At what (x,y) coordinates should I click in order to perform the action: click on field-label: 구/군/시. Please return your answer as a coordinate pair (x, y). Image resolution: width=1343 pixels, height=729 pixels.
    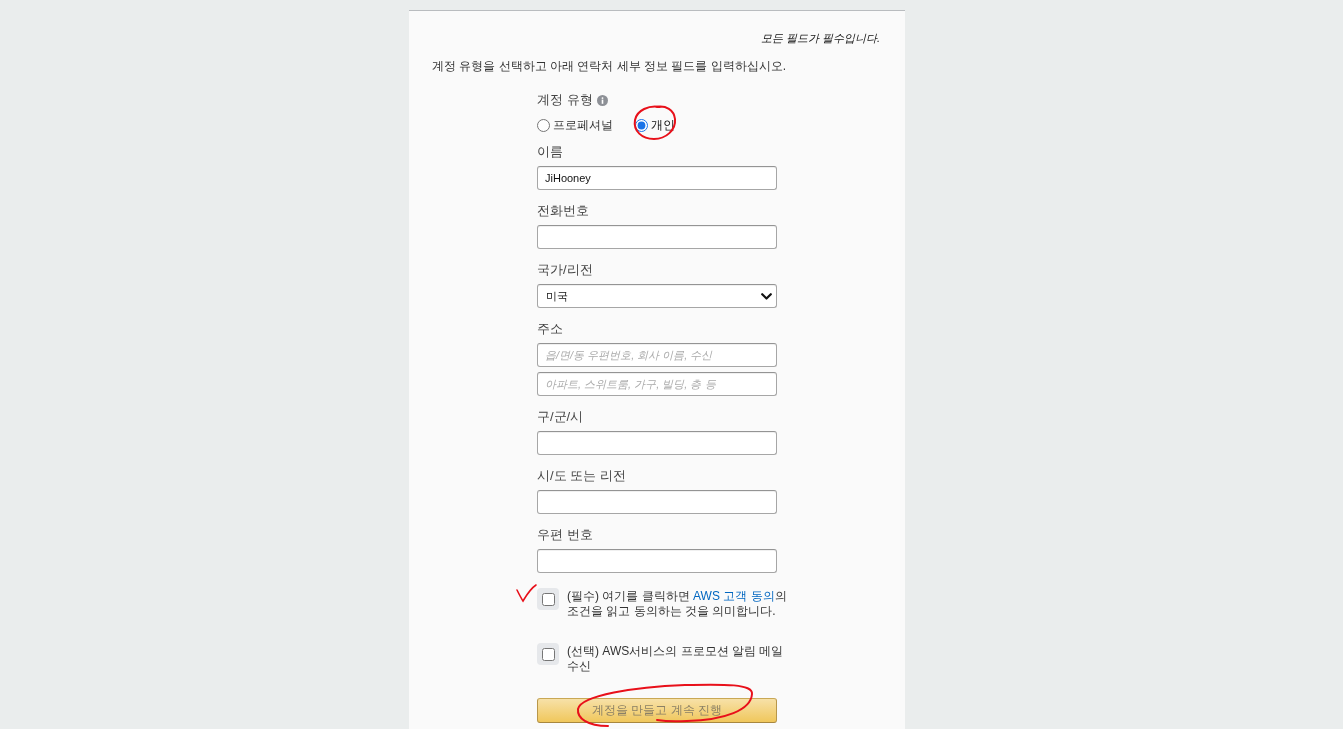
    Looking at the image, I should click on (561, 417).